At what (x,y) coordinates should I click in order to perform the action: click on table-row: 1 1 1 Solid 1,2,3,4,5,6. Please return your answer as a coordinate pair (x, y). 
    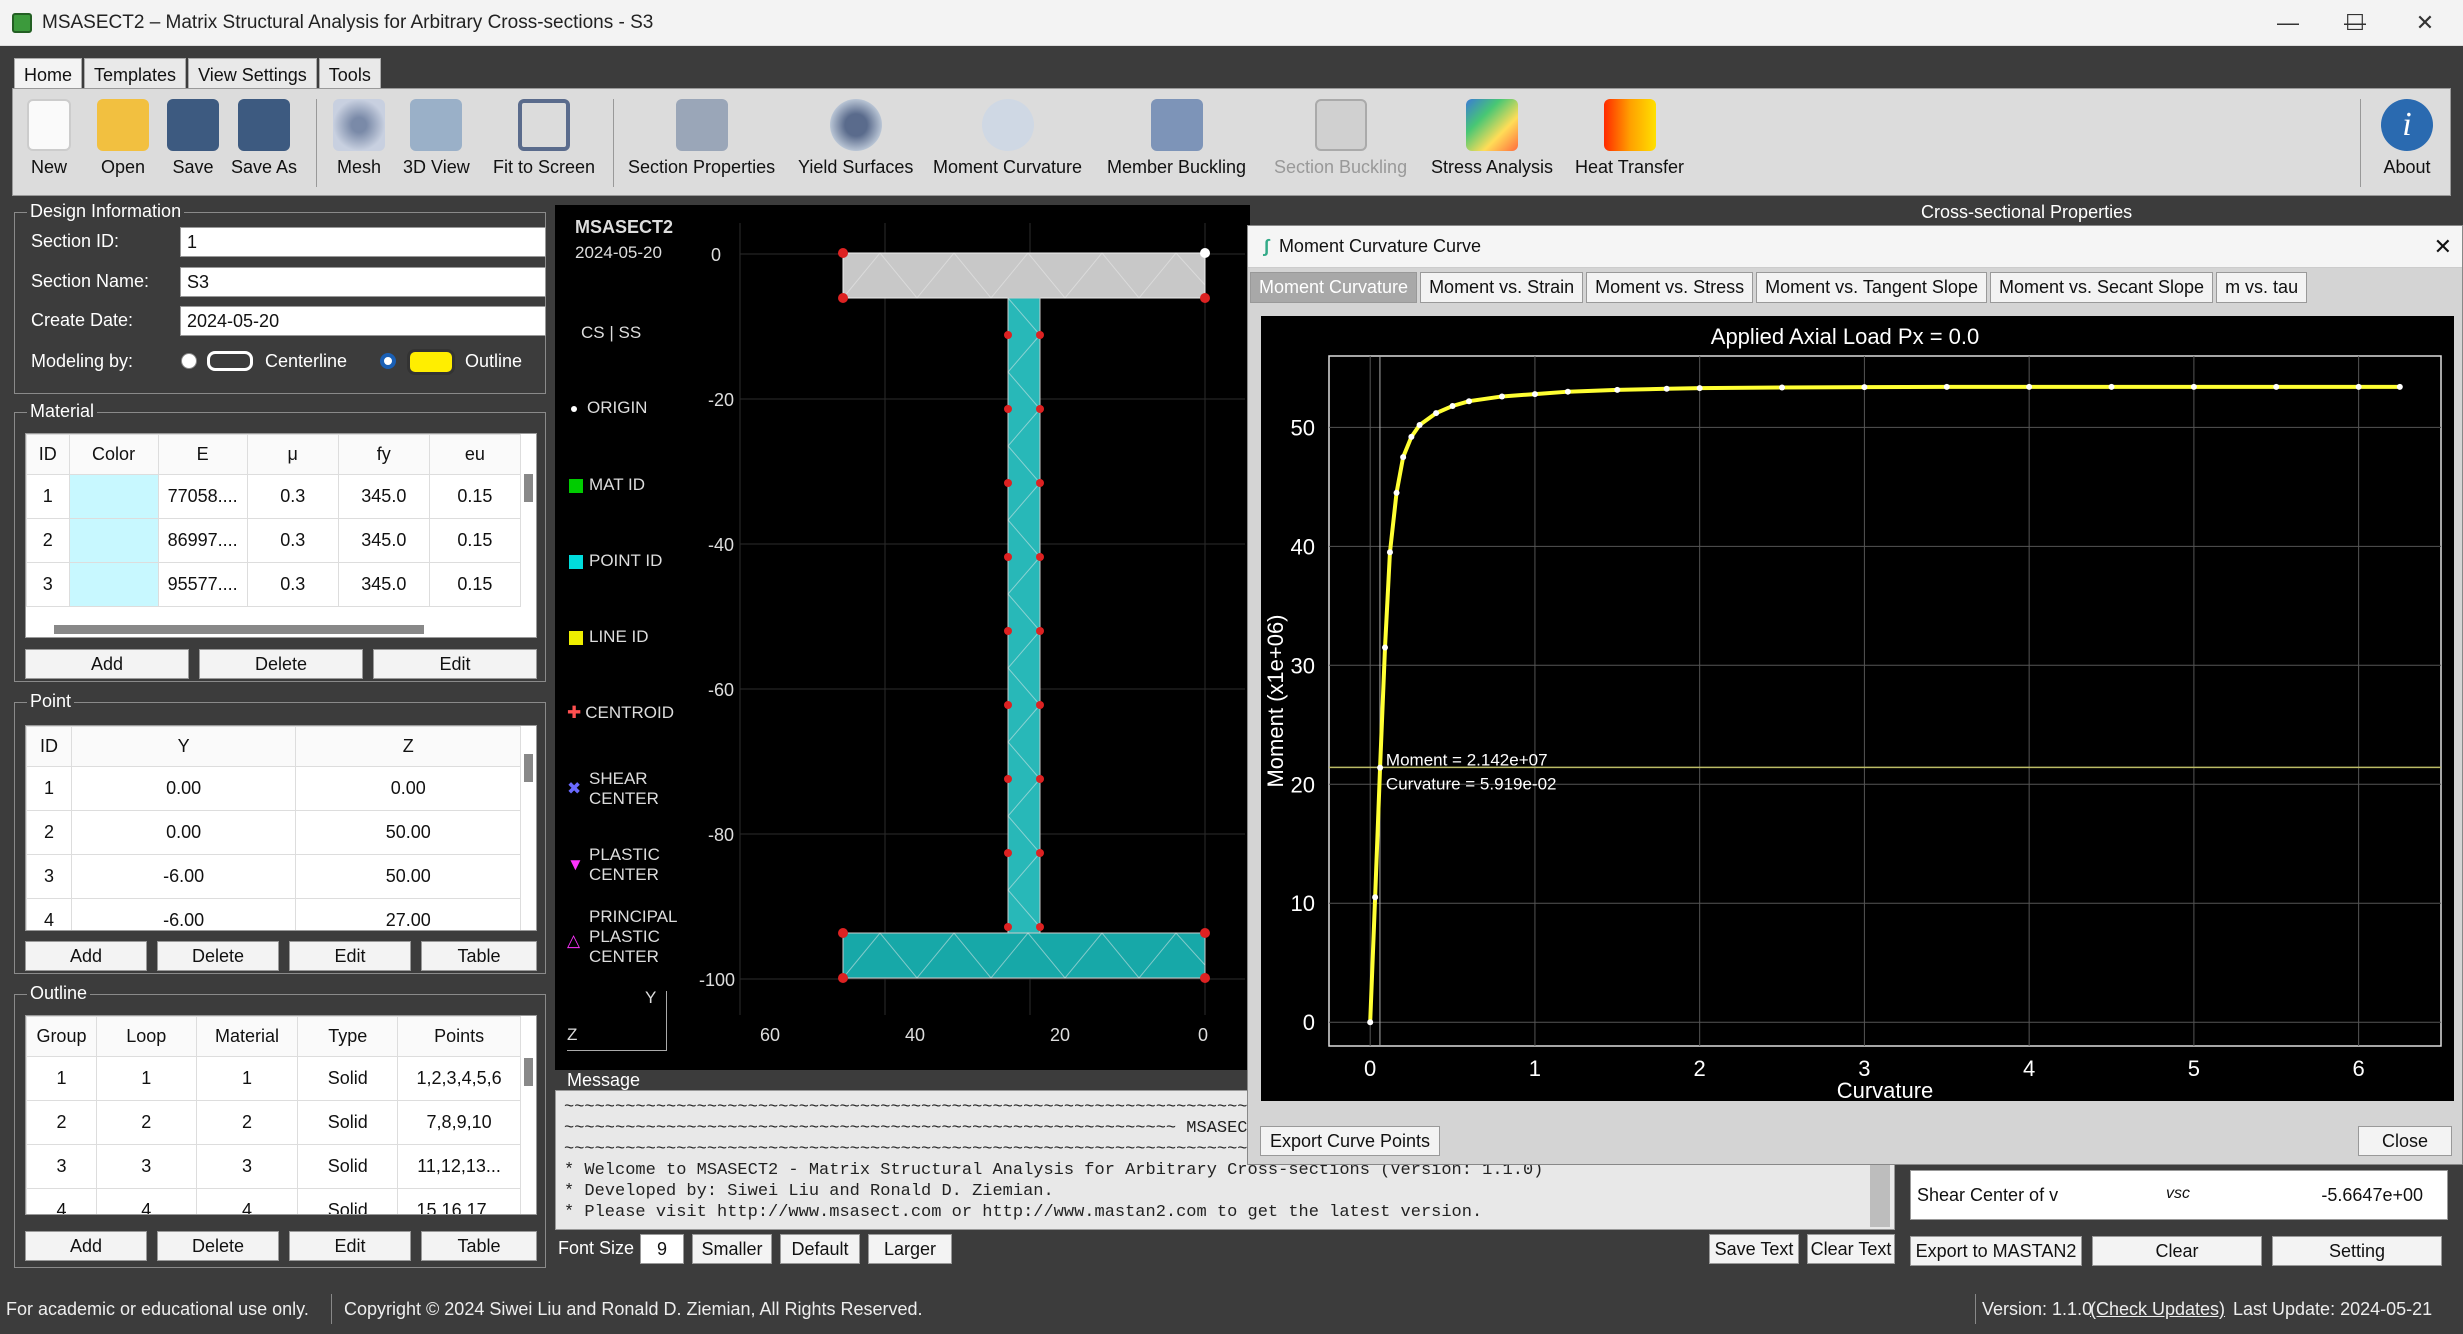
    Looking at the image, I should click on (273, 1078).